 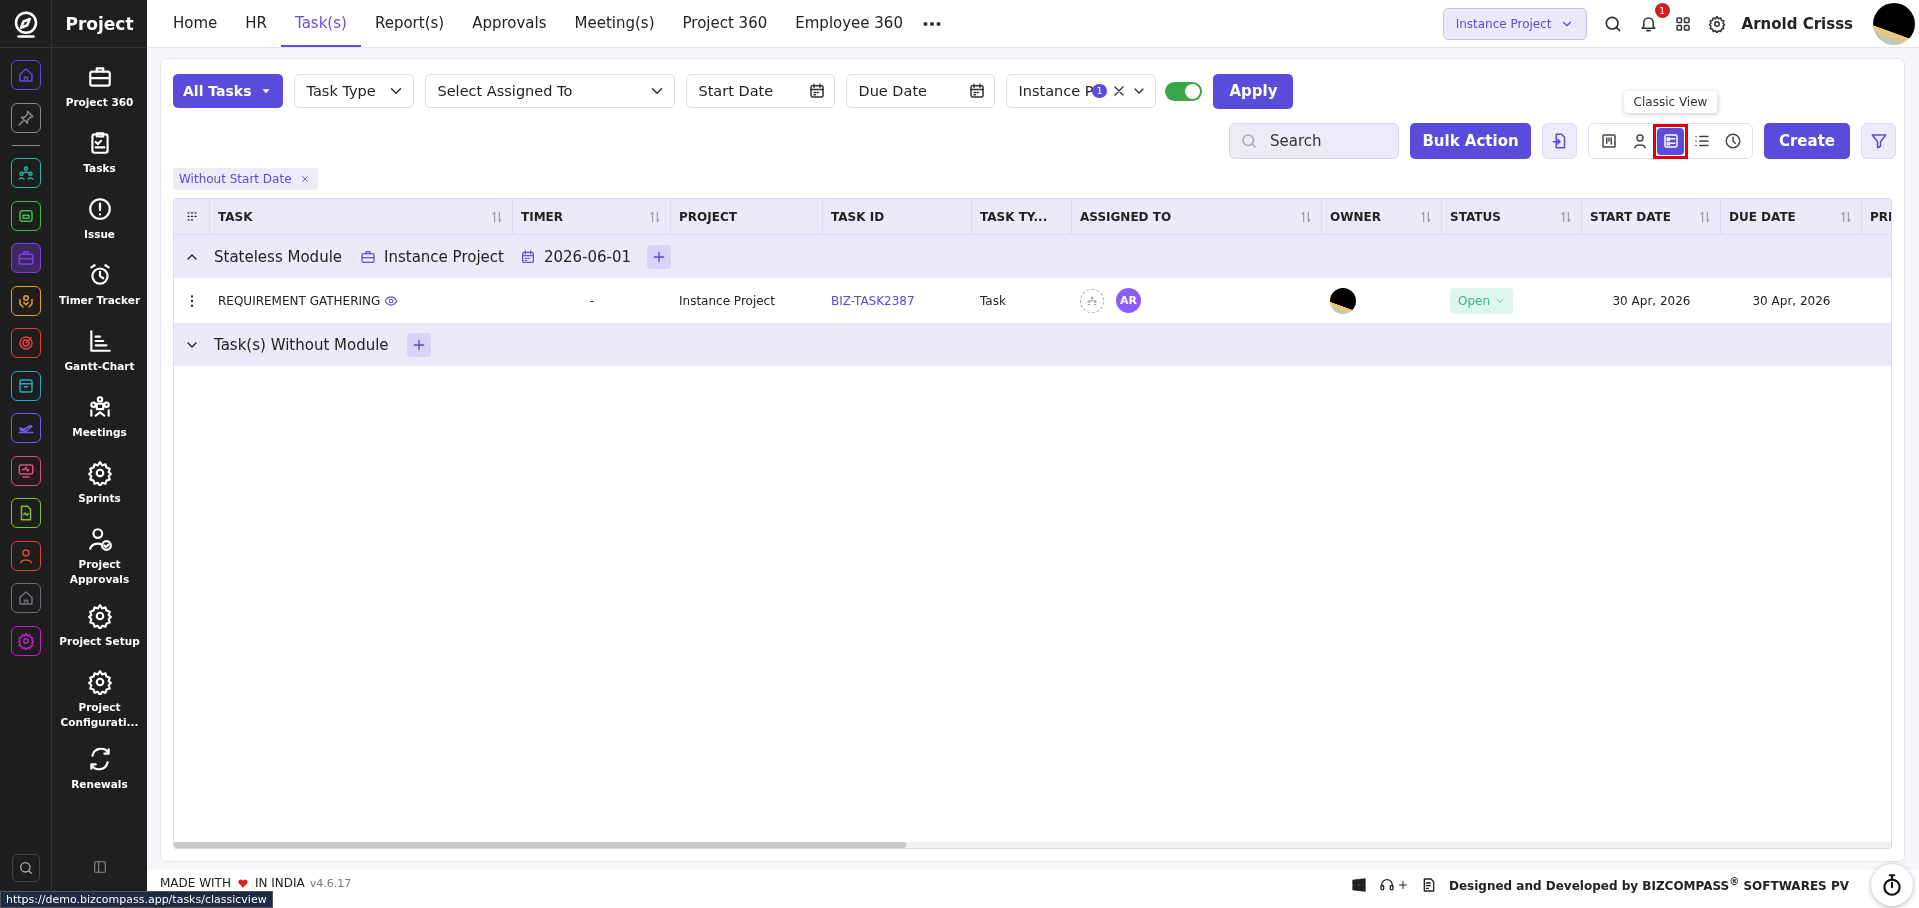 What do you see at coordinates (99, 287) in the screenshot?
I see `sidebar-item: Timer Tracker` at bounding box center [99, 287].